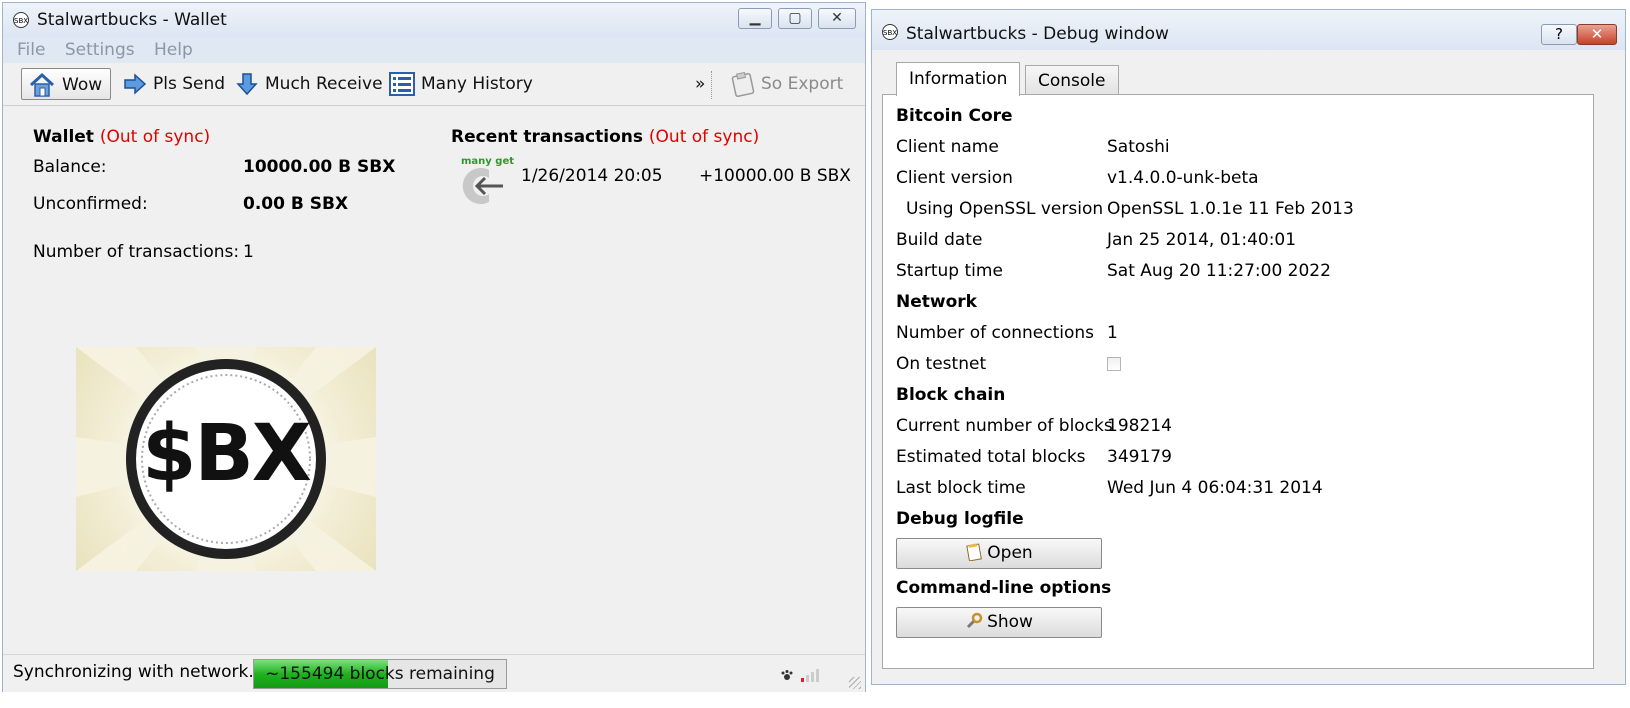 Image resolution: width=1630 pixels, height=708 pixels. I want to click on transaction-list-item: many get 1/26/2014 20:05 +10000.00 B SBX, so click(651, 184).